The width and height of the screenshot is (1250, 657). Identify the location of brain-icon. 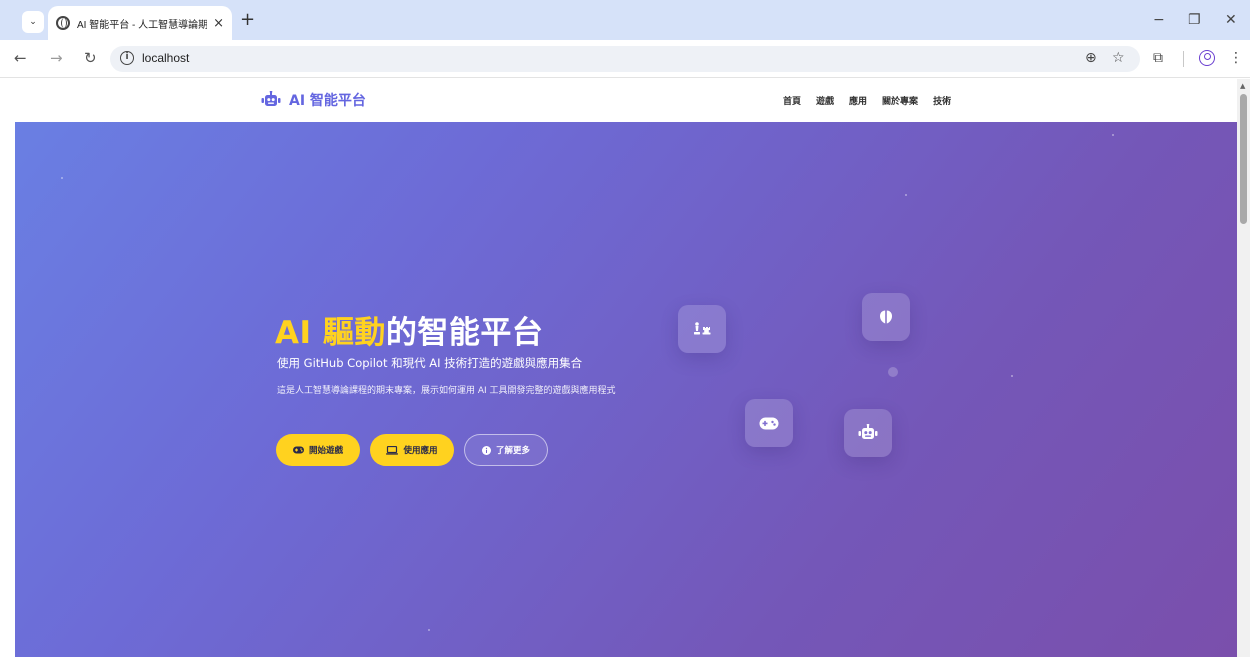
(886, 317).